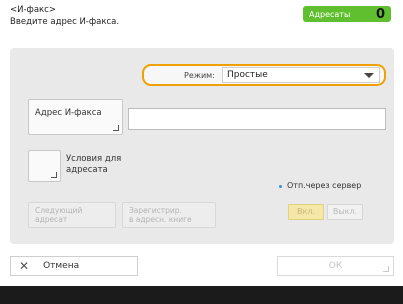  I want to click on register-line2: в адресн. книге, so click(160, 219).